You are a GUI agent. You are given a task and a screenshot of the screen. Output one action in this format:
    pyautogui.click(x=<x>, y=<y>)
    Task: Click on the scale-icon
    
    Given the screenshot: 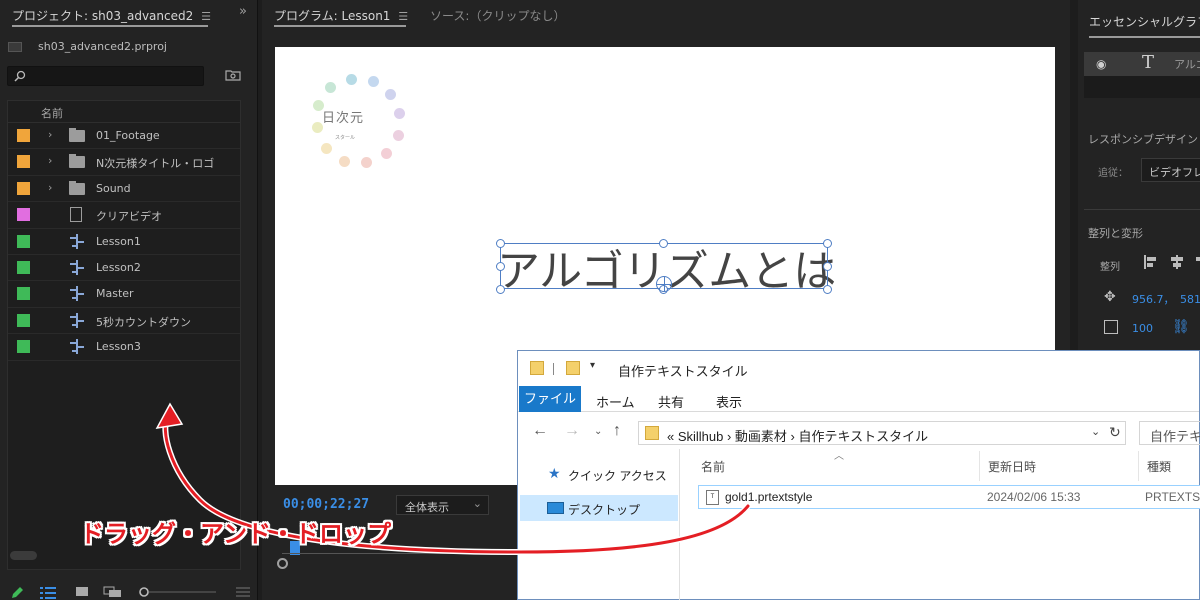 What is the action you would take?
    pyautogui.click(x=1111, y=327)
    